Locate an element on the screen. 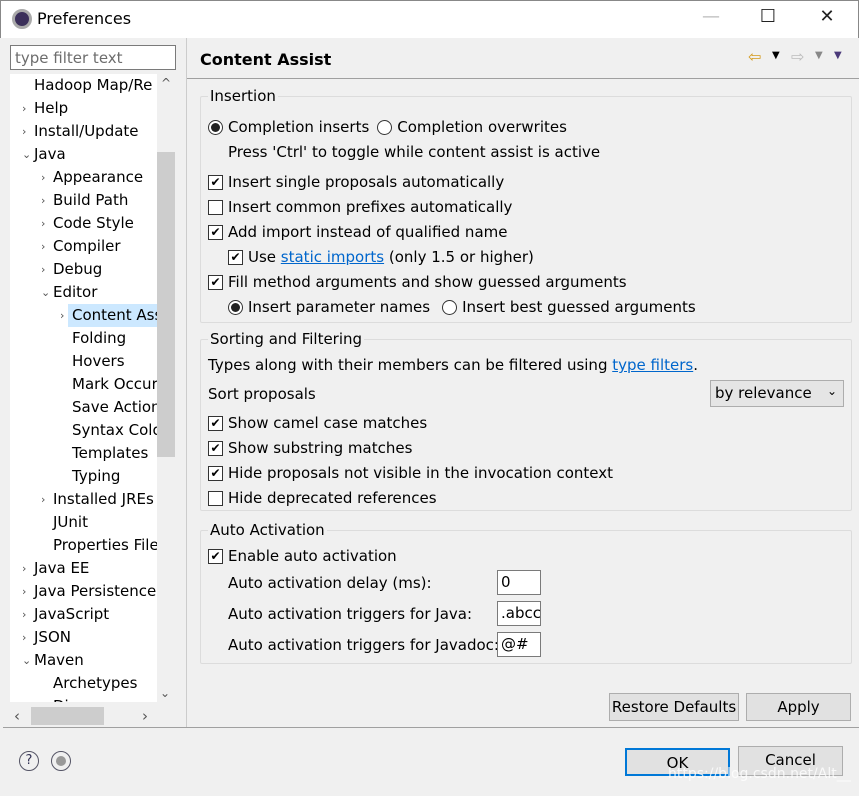 The height and width of the screenshot is (796, 859). tree-item-label: Discovery is located at coordinates (90, 698).